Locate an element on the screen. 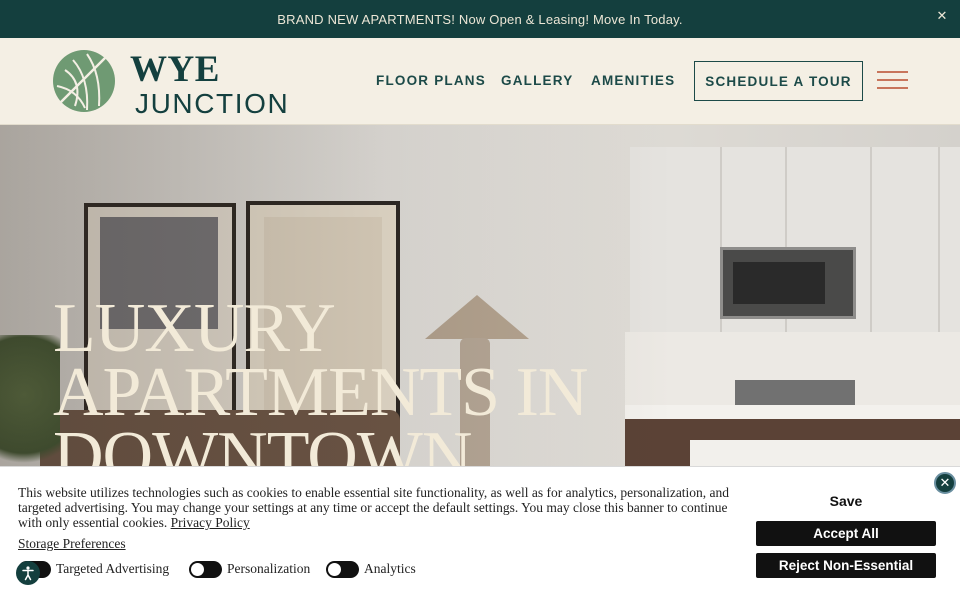 The height and width of the screenshot is (600, 960). logo-text-line2: JUNCTION is located at coordinates (212, 103).